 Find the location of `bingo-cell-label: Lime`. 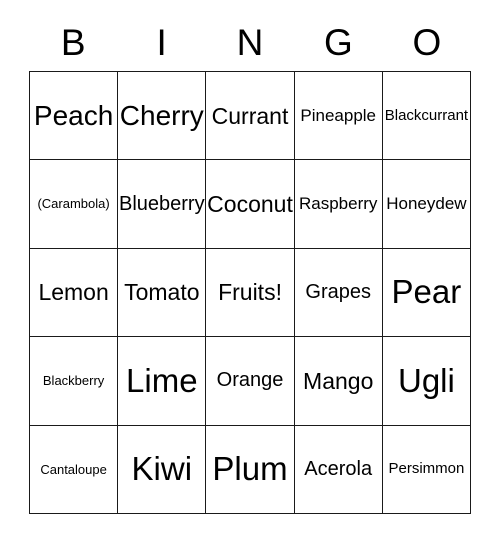

bingo-cell-label: Lime is located at coordinates (162, 380).